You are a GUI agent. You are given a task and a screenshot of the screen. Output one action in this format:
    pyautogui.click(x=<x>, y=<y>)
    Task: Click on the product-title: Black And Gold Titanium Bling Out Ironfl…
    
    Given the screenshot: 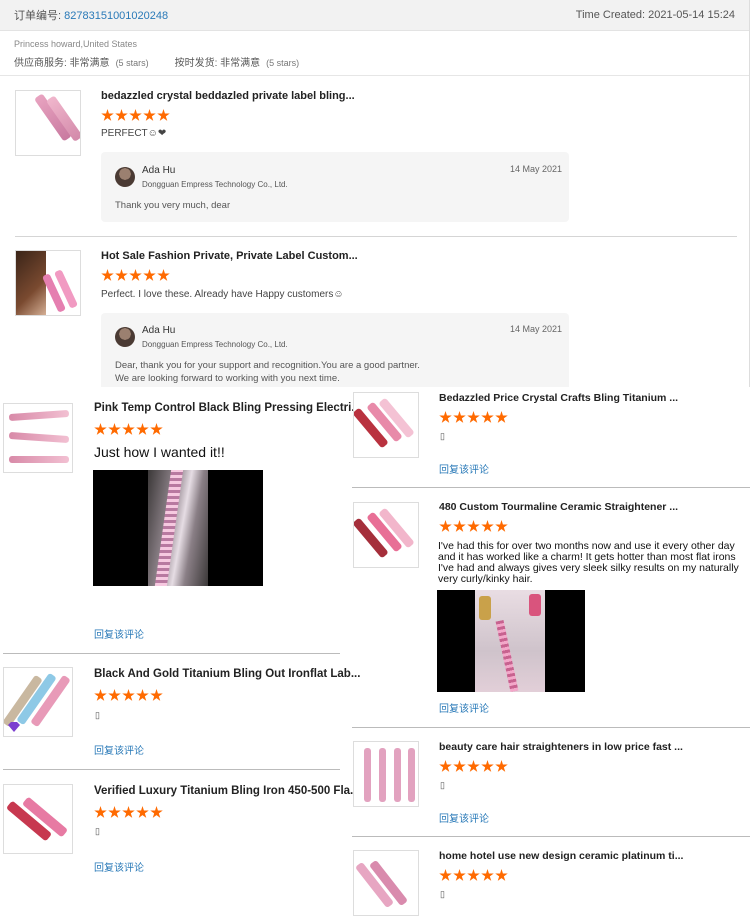 What is the action you would take?
    pyautogui.click(x=227, y=674)
    